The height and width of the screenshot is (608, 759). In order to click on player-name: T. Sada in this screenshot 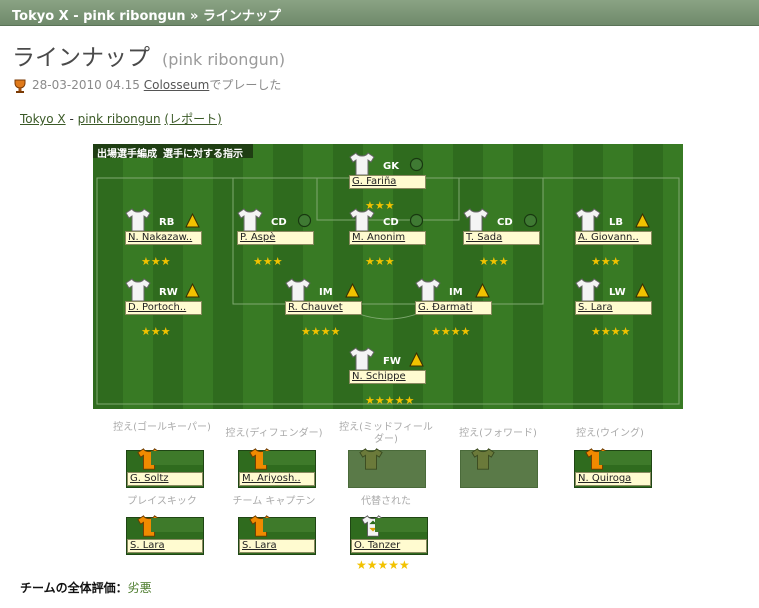, I will do `click(501, 238)`.